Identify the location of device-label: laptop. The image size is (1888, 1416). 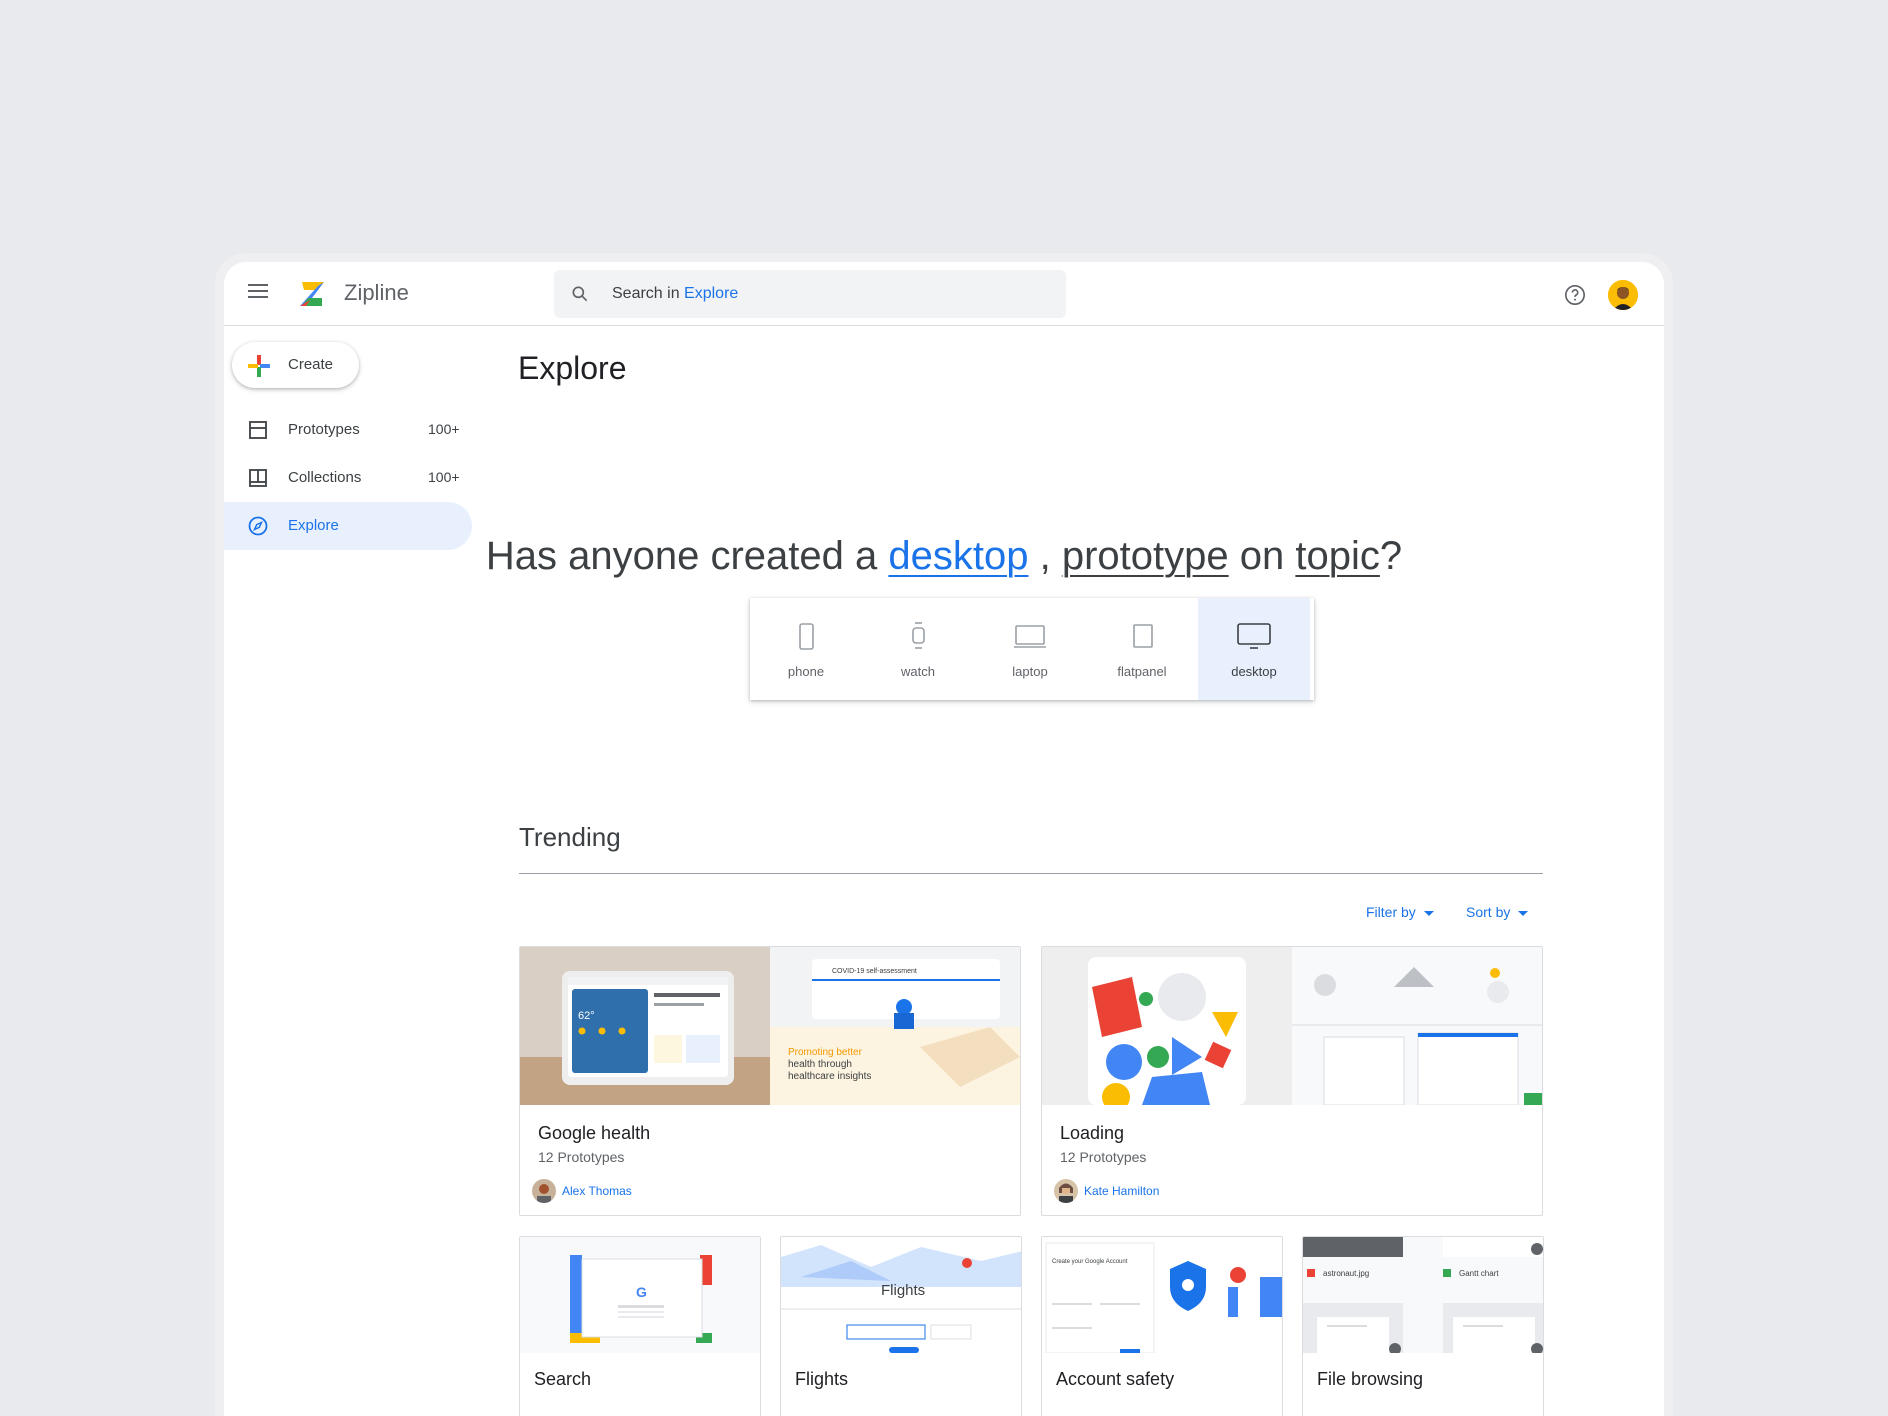
(1030, 671).